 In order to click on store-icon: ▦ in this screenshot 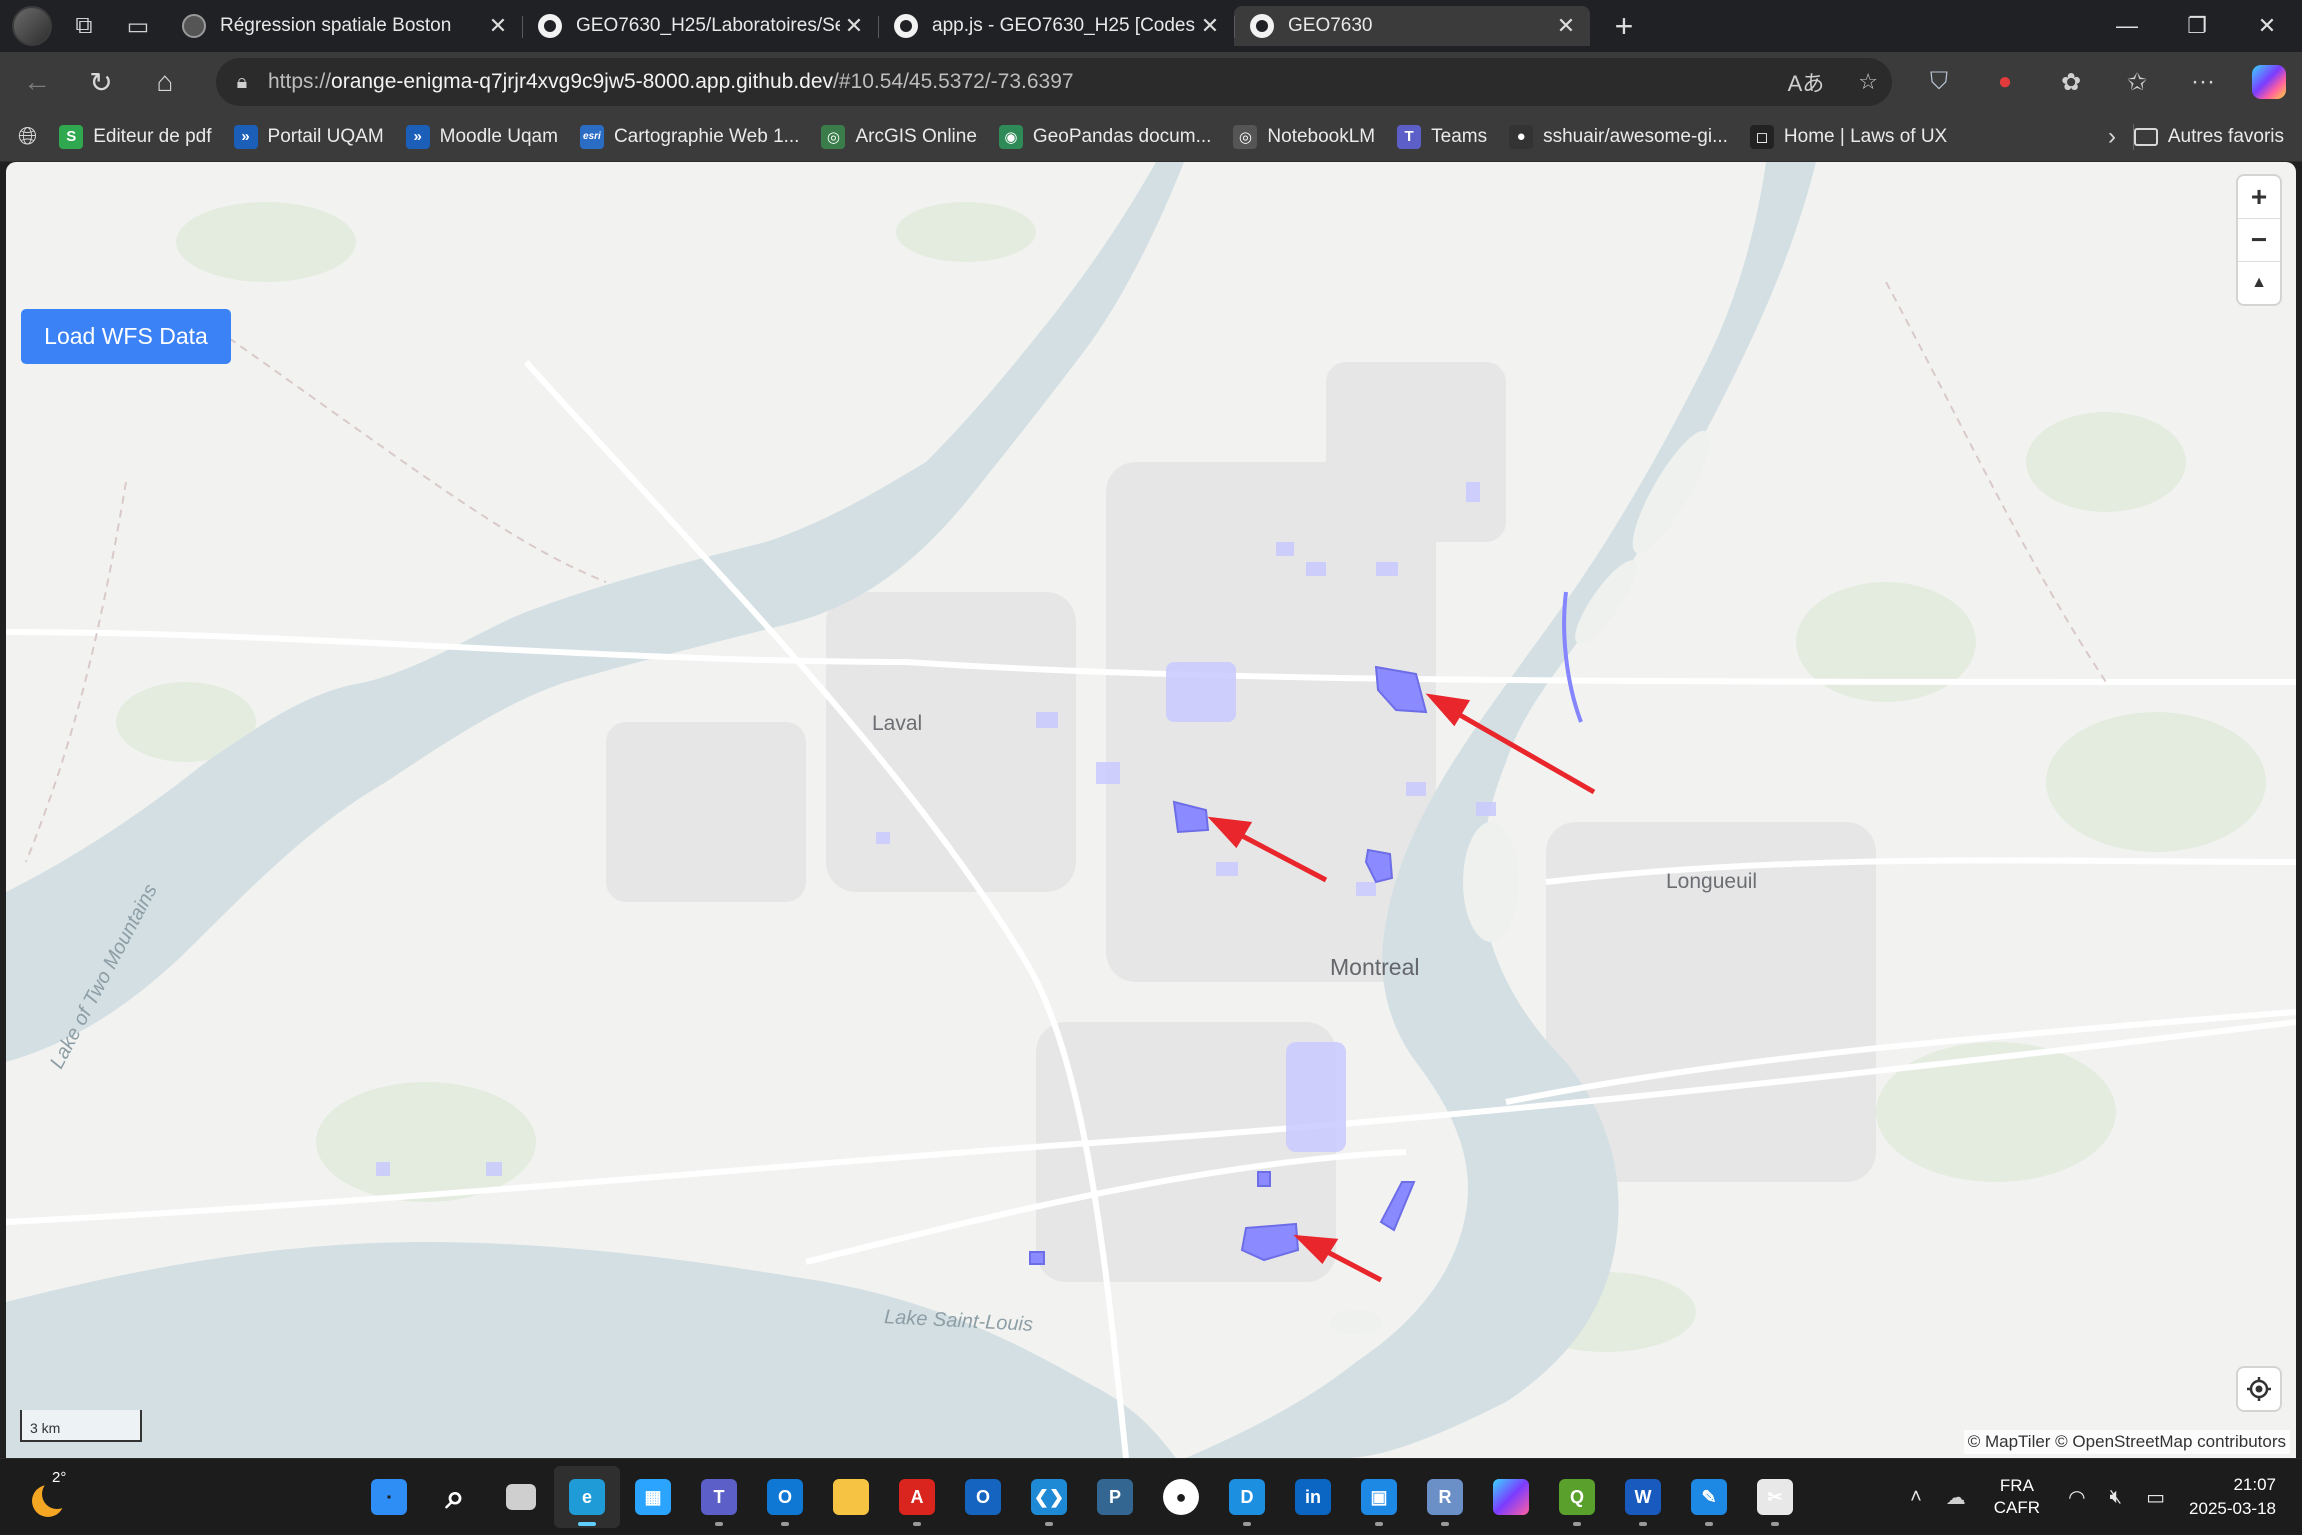, I will do `click(653, 1497)`.